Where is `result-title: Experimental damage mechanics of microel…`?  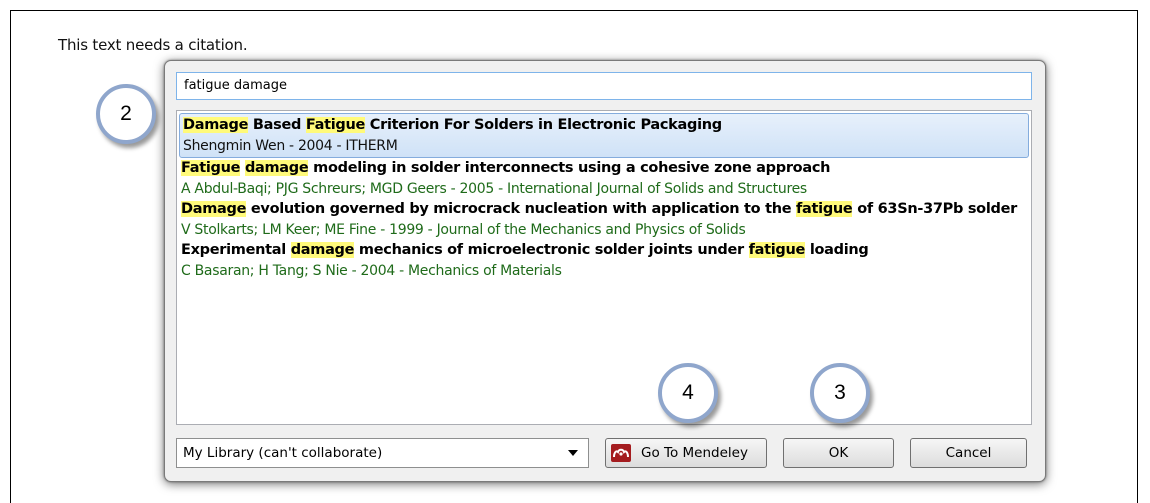
result-title: Experimental damage mechanics of microel… is located at coordinates (604, 250).